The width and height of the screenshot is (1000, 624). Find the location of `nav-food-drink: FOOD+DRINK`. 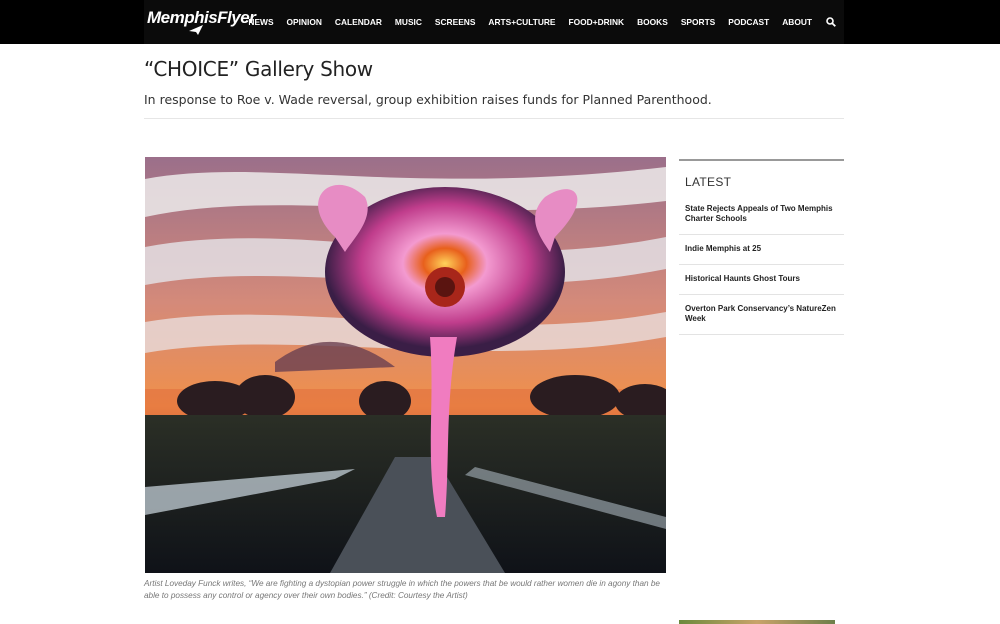

nav-food-drink: FOOD+DRINK is located at coordinates (597, 22).